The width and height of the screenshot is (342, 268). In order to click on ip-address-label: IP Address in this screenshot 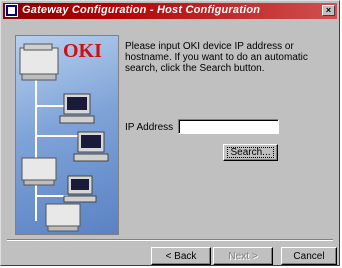, I will do `click(149, 127)`.